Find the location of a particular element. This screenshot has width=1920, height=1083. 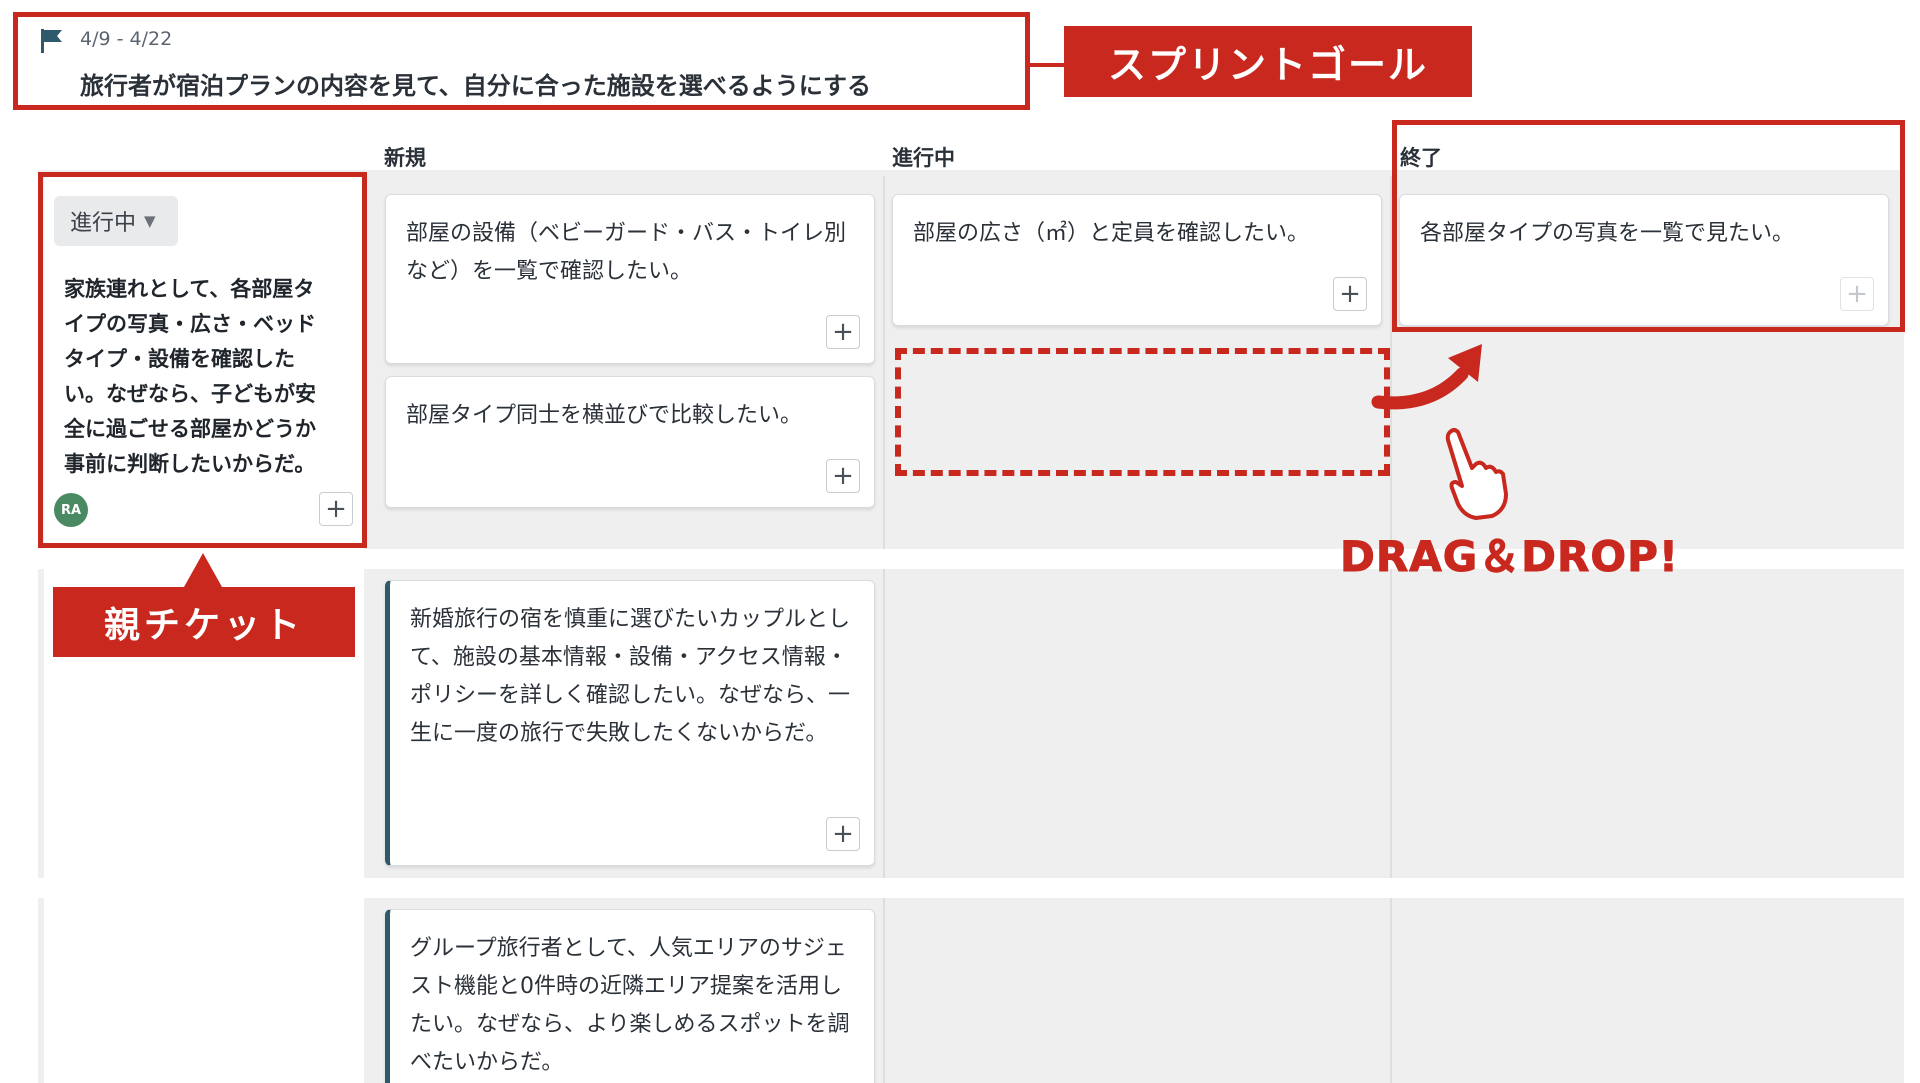

card-text: 部屋の設備（ベビーガード・バス・トイレ別など）を一覧で確認したい。 is located at coordinates (626, 252).